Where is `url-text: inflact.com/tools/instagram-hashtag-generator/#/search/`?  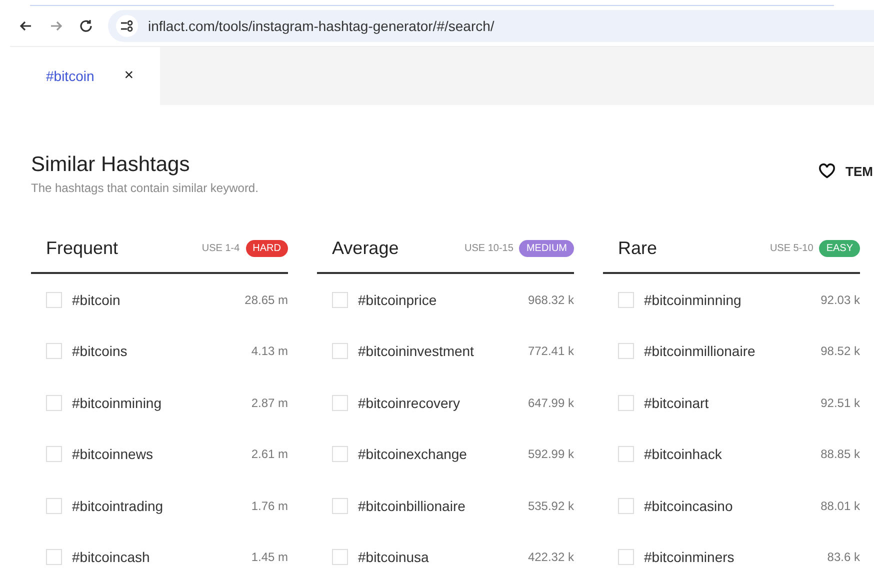
url-text: inflact.com/tools/instagram-hashtag-generator/#/search/ is located at coordinates (321, 26).